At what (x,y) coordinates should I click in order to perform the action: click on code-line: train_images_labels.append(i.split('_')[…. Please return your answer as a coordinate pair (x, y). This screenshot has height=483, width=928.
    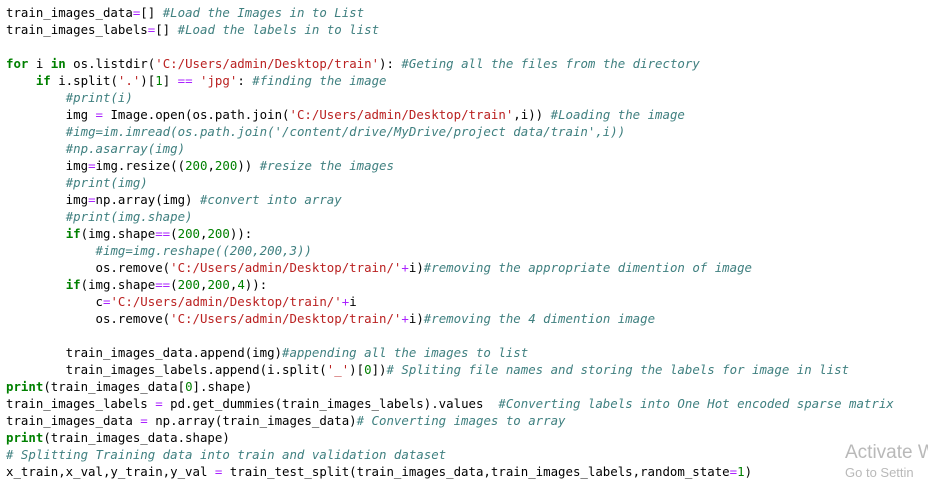
    Looking at the image, I should click on (467, 369).